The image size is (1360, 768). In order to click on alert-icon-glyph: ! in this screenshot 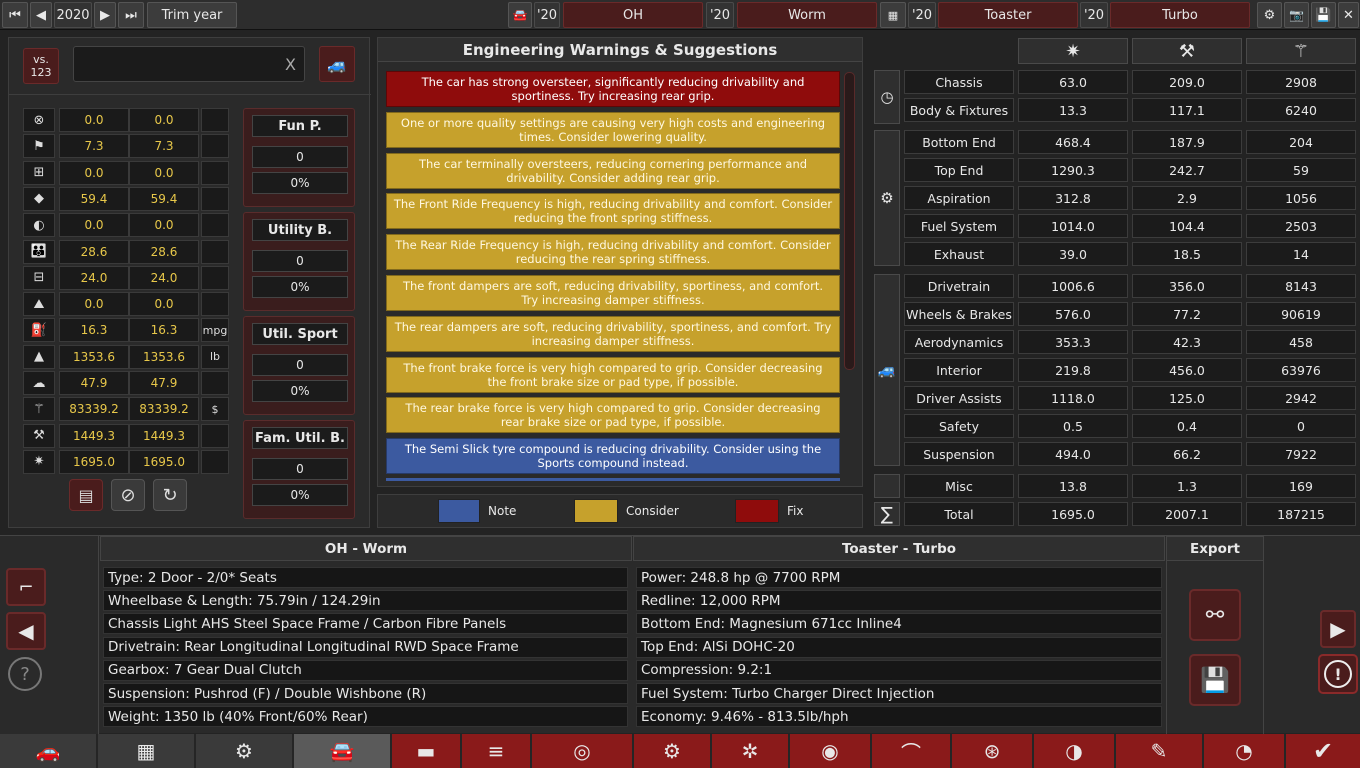, I will do `click(1338, 674)`.